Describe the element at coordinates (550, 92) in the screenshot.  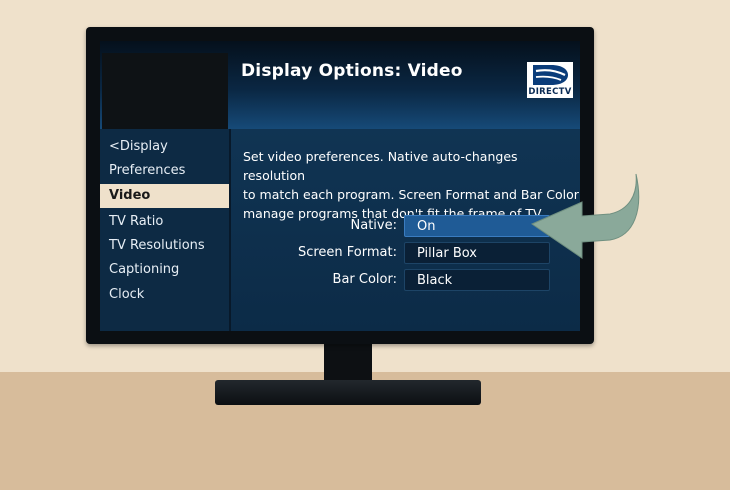
I see `logo-wordmark: DIRECTV` at that location.